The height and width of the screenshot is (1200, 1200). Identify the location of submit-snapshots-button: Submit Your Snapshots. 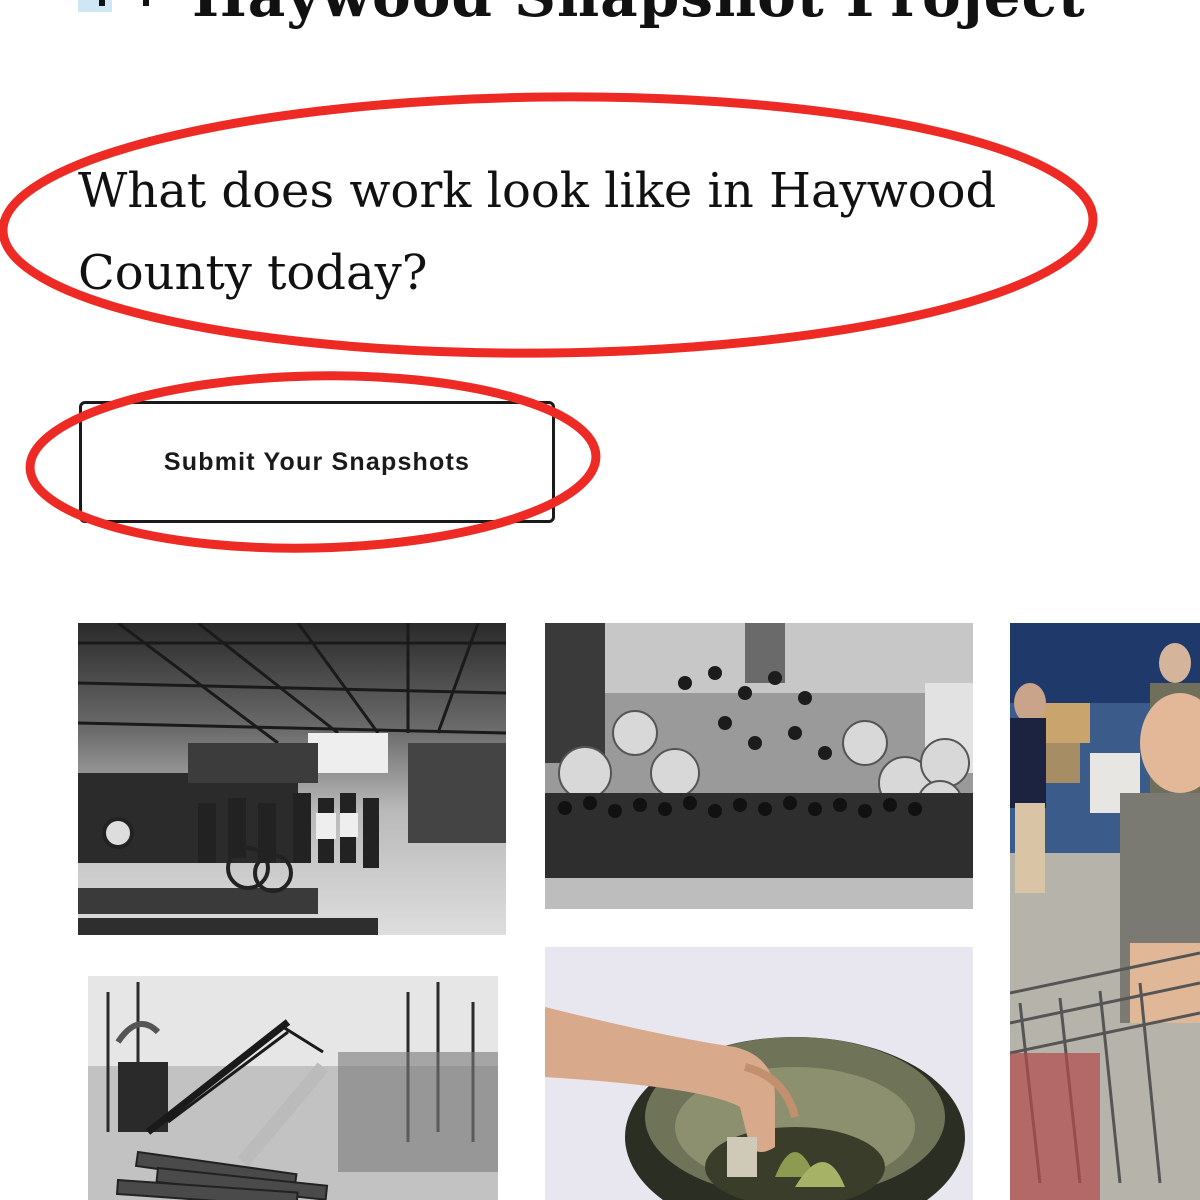
(317, 462).